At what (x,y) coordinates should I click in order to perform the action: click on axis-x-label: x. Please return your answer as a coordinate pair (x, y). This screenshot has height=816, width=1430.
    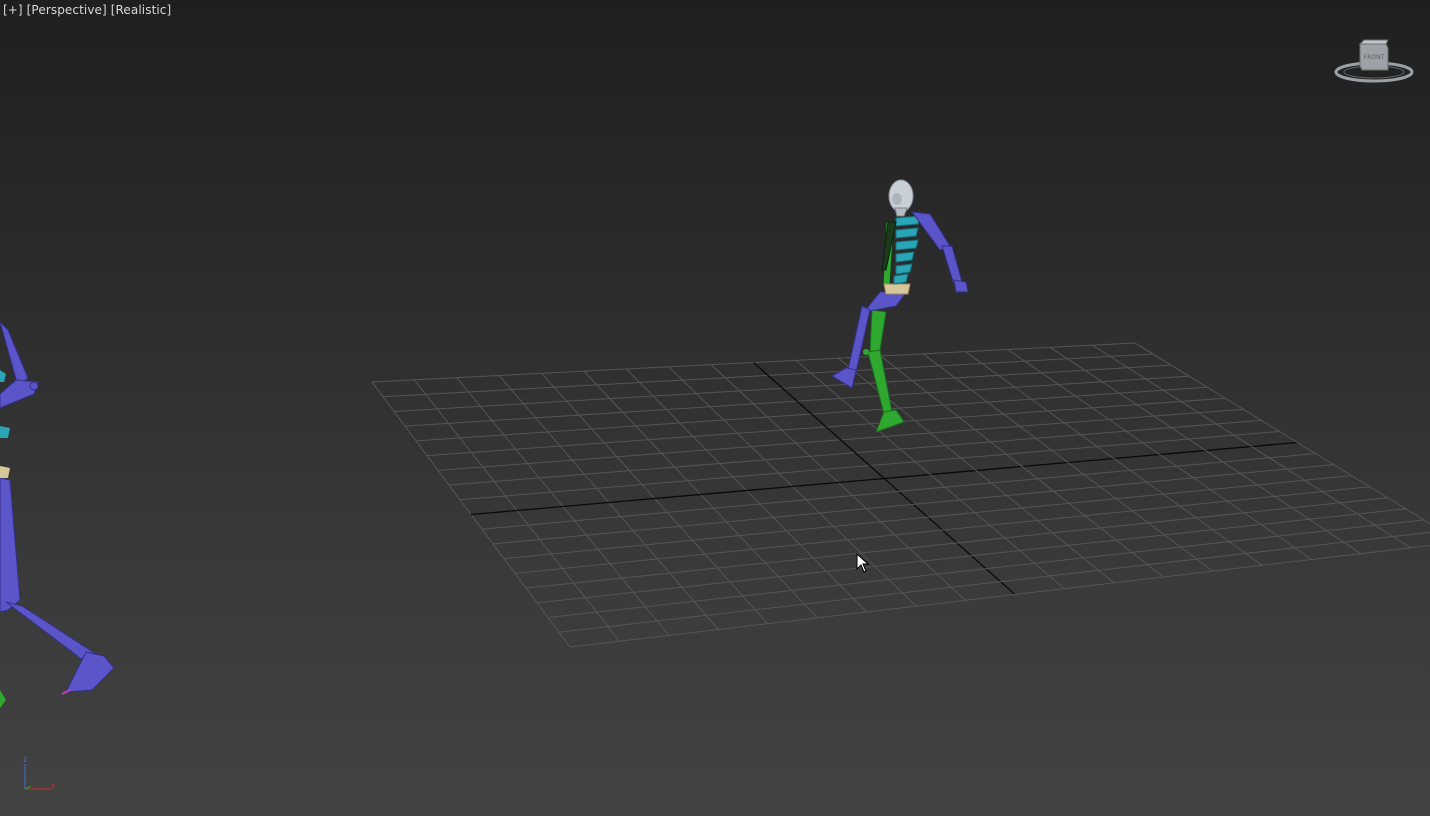
    Looking at the image, I should click on (53, 786).